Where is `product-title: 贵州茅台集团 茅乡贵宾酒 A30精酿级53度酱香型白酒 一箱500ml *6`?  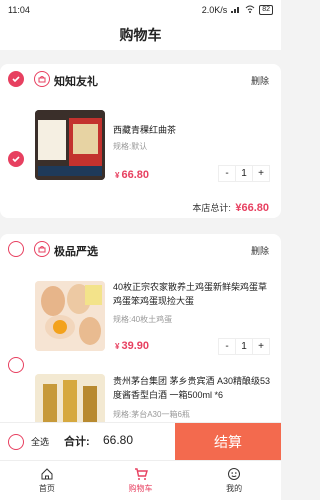
product-title: 贵州茅台集团 茅乡贵宾酒 A30精酿级53度酱香型白酒 一箱500ml *6 is located at coordinates (194, 388).